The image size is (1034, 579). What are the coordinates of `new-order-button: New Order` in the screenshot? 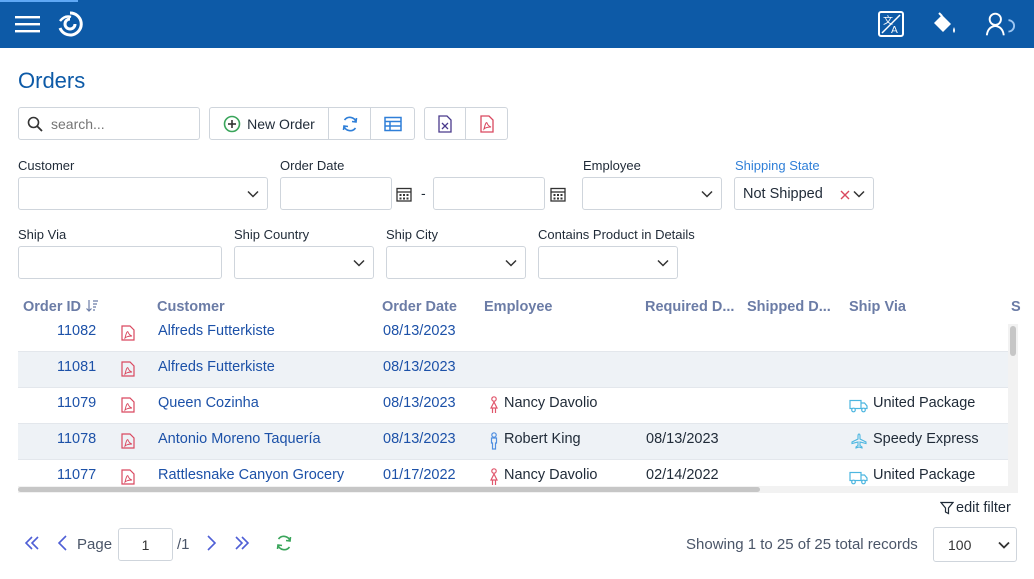 It's located at (269, 123).